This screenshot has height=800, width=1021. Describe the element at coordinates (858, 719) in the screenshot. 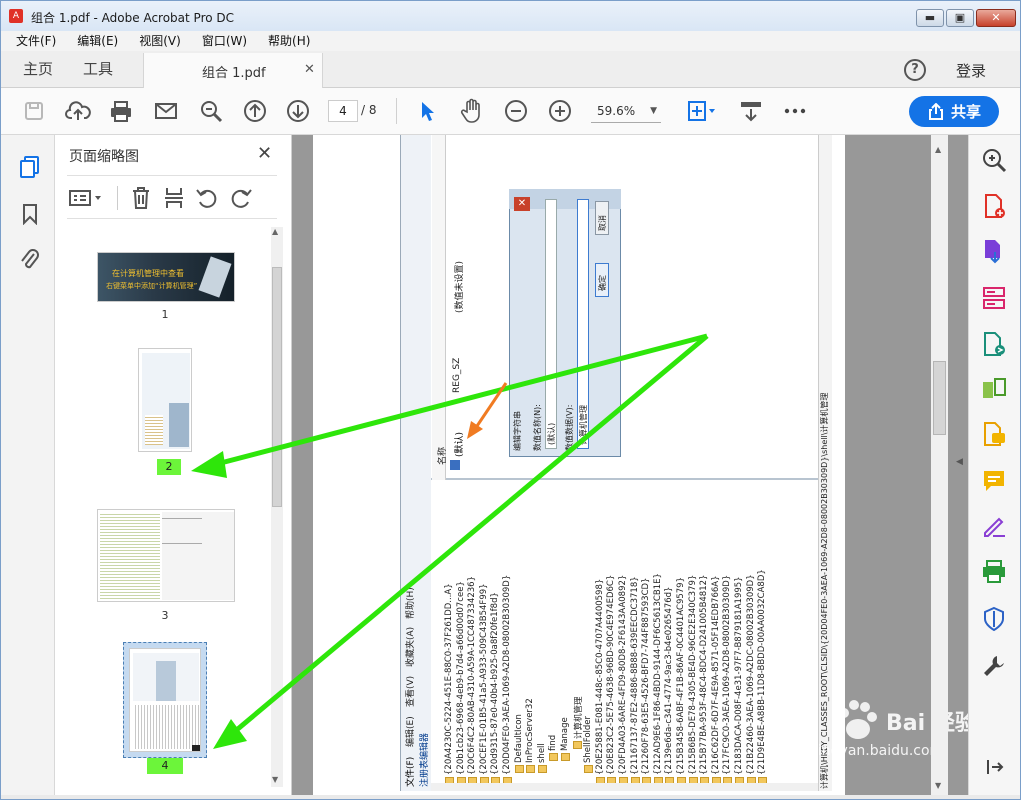

I see `paw-logo-icon` at that location.